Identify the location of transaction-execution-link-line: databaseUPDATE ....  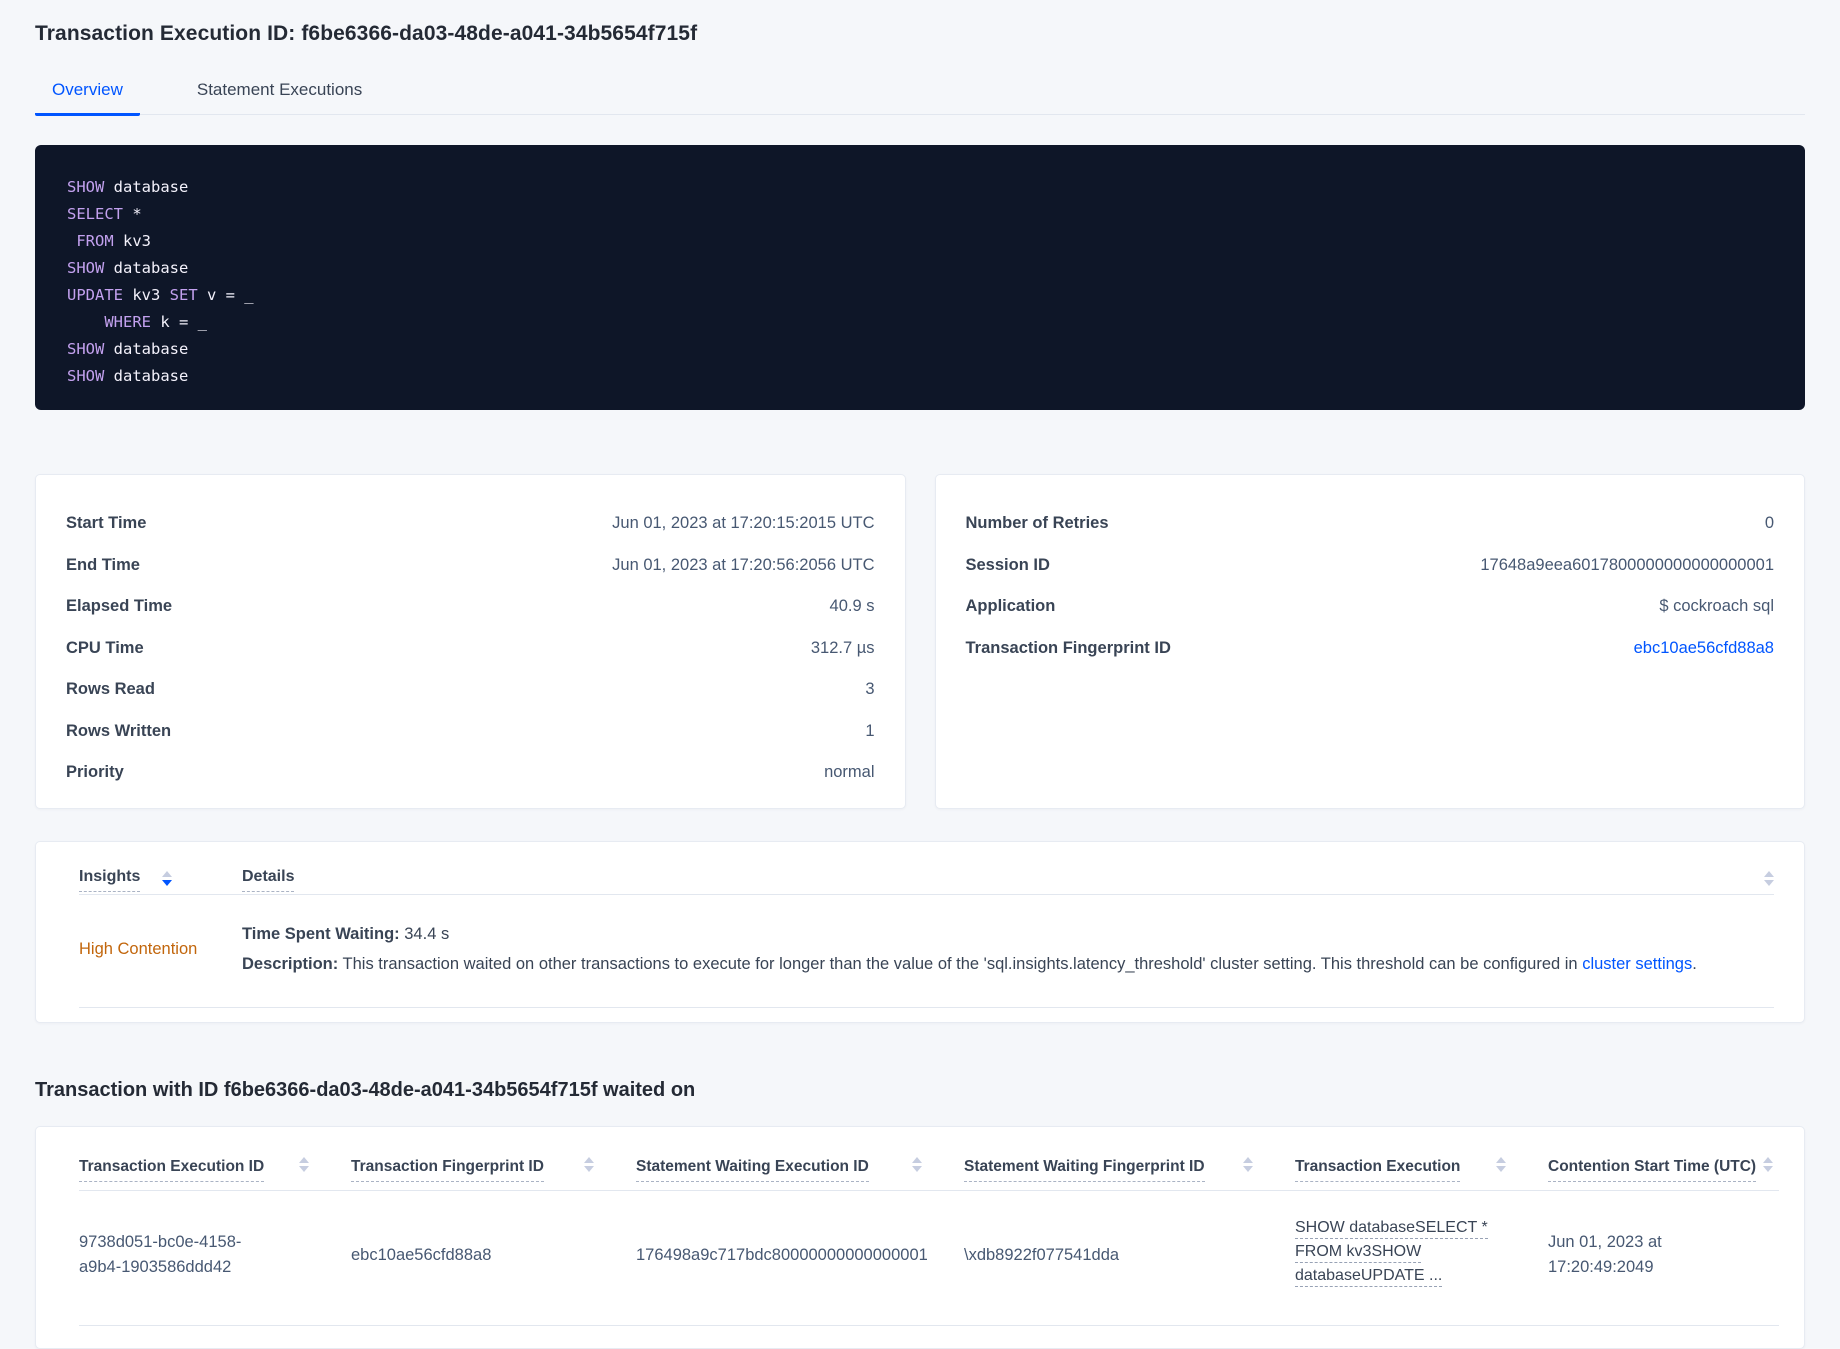
(1369, 1277).